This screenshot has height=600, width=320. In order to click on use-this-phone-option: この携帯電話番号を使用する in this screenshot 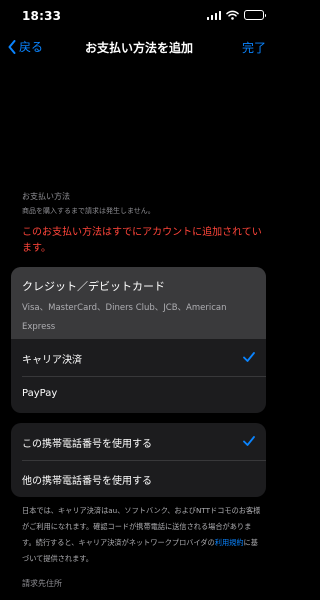, I will do `click(138, 441)`.